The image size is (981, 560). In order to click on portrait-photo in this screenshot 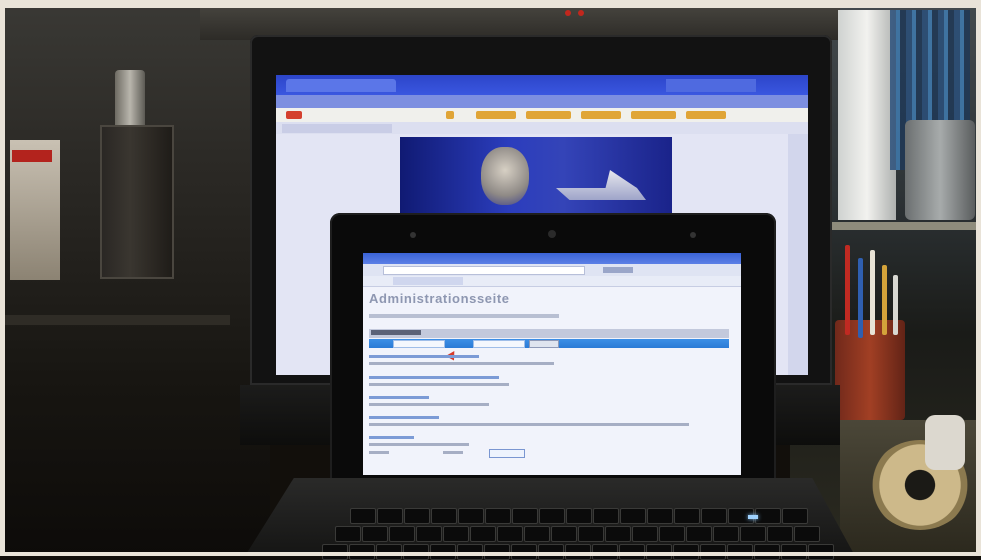, I will do `click(505, 176)`.